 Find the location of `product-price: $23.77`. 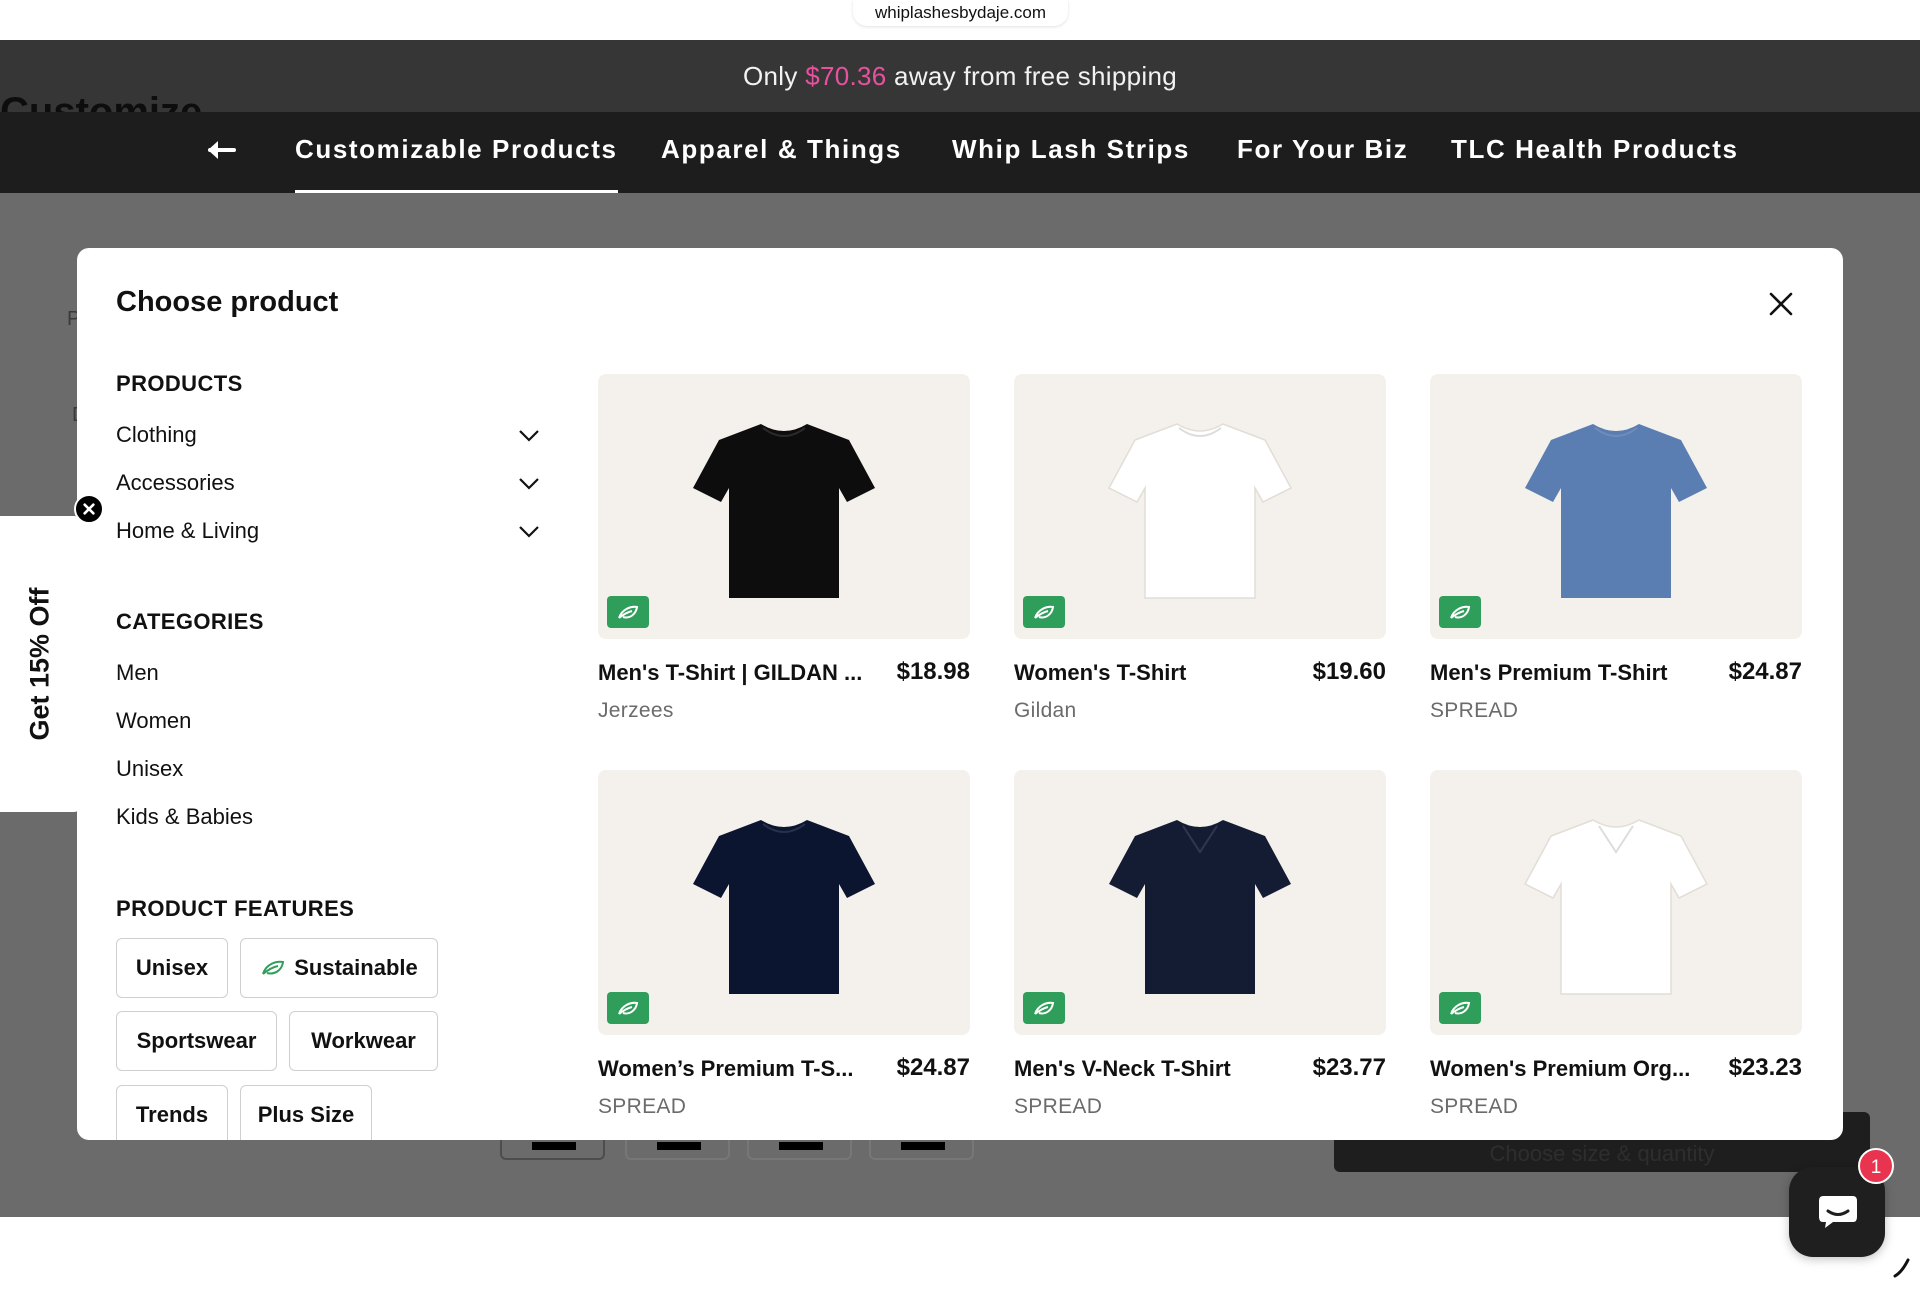

product-price: $23.77 is located at coordinates (1349, 1067).